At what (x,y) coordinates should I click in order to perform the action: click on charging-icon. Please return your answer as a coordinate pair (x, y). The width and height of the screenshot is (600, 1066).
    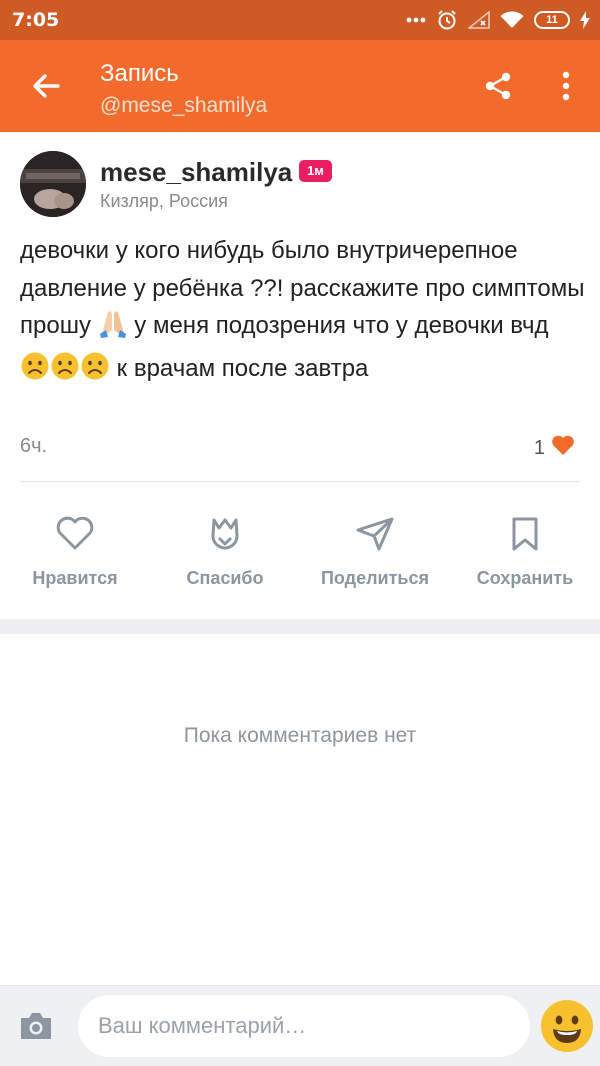
    Looking at the image, I should click on (585, 20).